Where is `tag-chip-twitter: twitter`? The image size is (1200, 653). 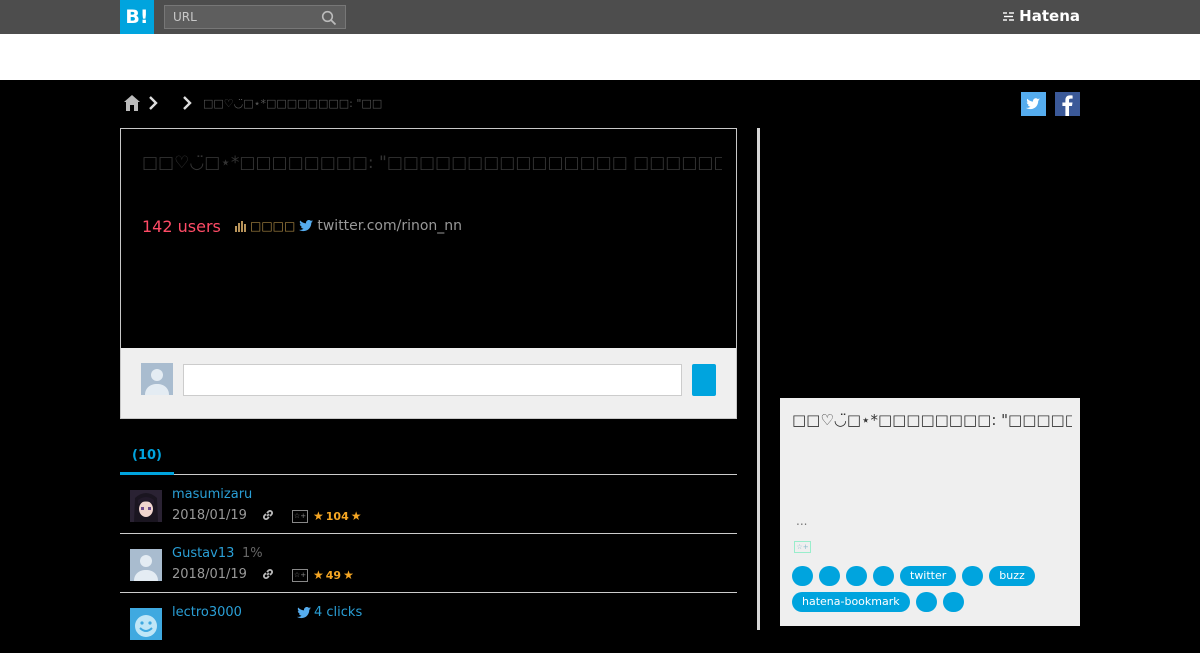
tag-chip-twitter: twitter is located at coordinates (928, 576).